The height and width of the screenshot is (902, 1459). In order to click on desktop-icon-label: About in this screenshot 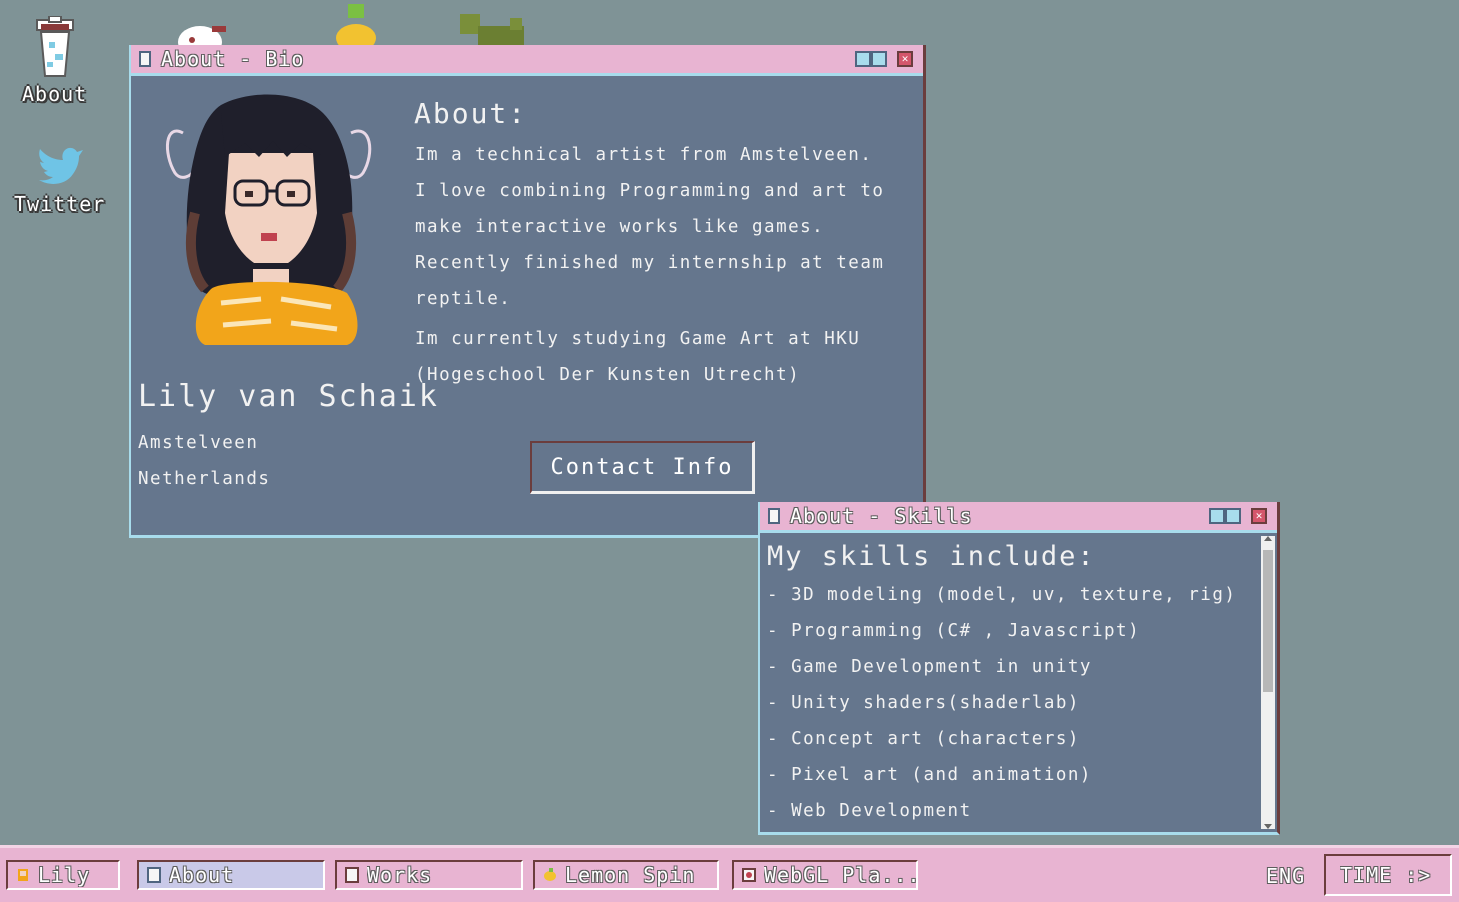, I will do `click(55, 94)`.